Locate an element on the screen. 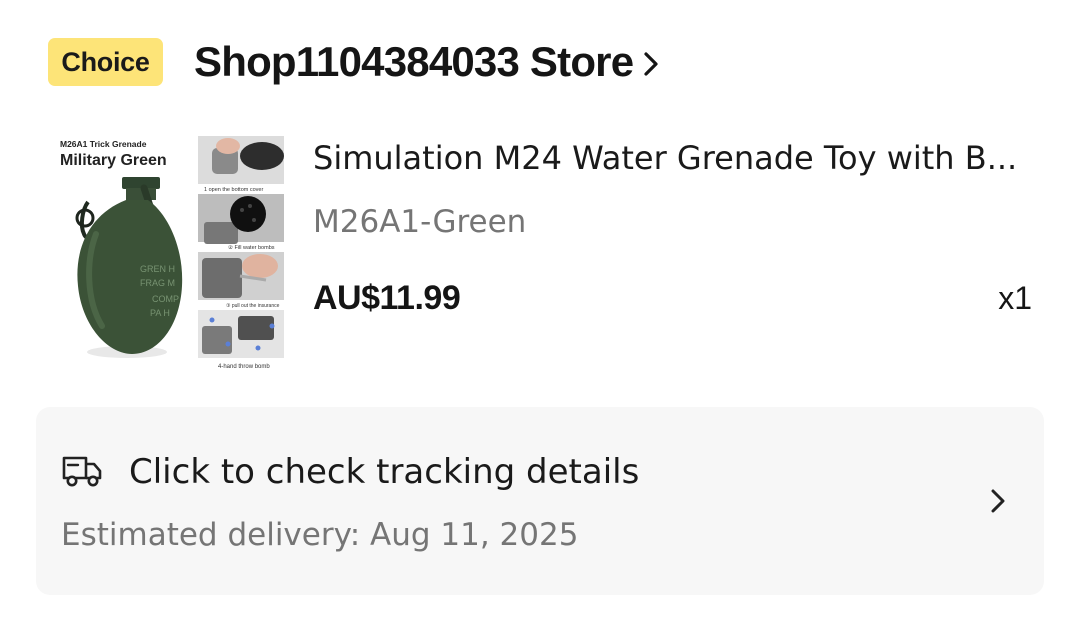 The height and width of the screenshot is (627, 1080). truck-icon is located at coordinates (82, 471).